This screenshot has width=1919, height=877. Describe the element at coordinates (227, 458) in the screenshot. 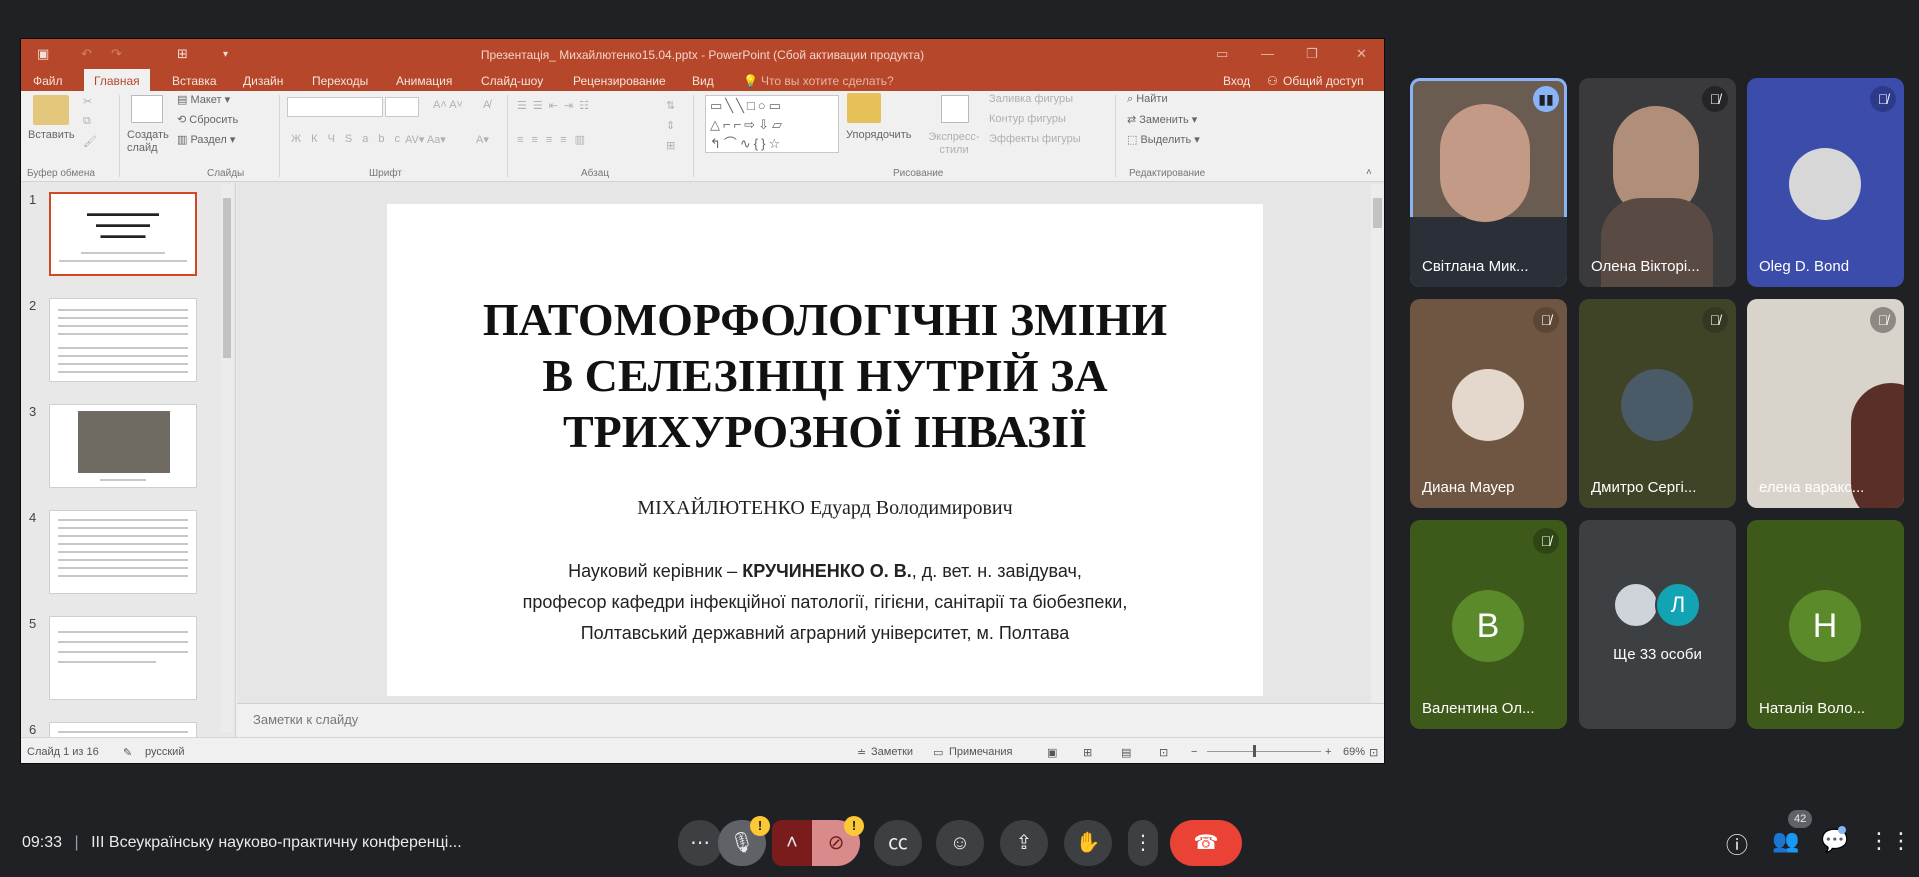

I see `thumbnails-scrollbar` at that location.